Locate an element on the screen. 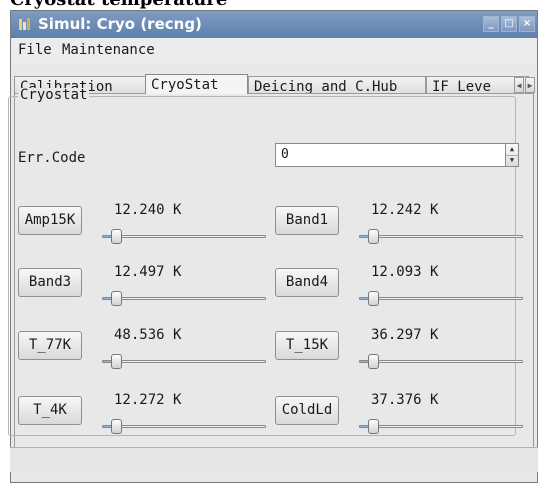 The width and height of the screenshot is (540, 483). status-bar is located at coordinates (274, 459).